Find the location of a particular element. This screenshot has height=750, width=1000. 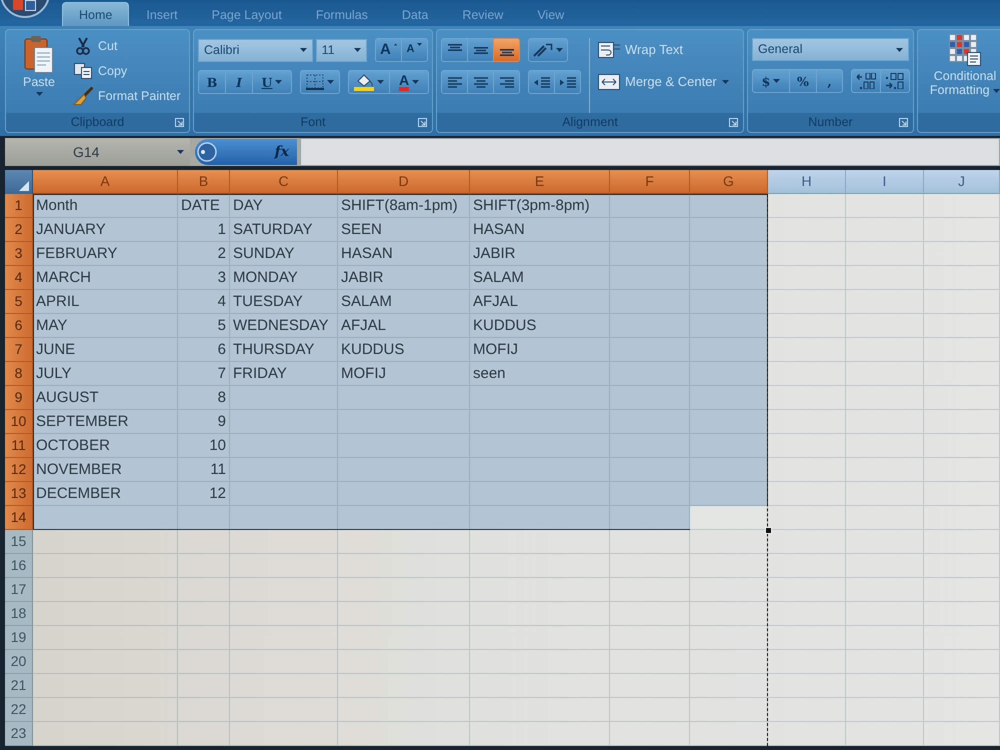

table-cell: 10 is located at coordinates (204, 446).